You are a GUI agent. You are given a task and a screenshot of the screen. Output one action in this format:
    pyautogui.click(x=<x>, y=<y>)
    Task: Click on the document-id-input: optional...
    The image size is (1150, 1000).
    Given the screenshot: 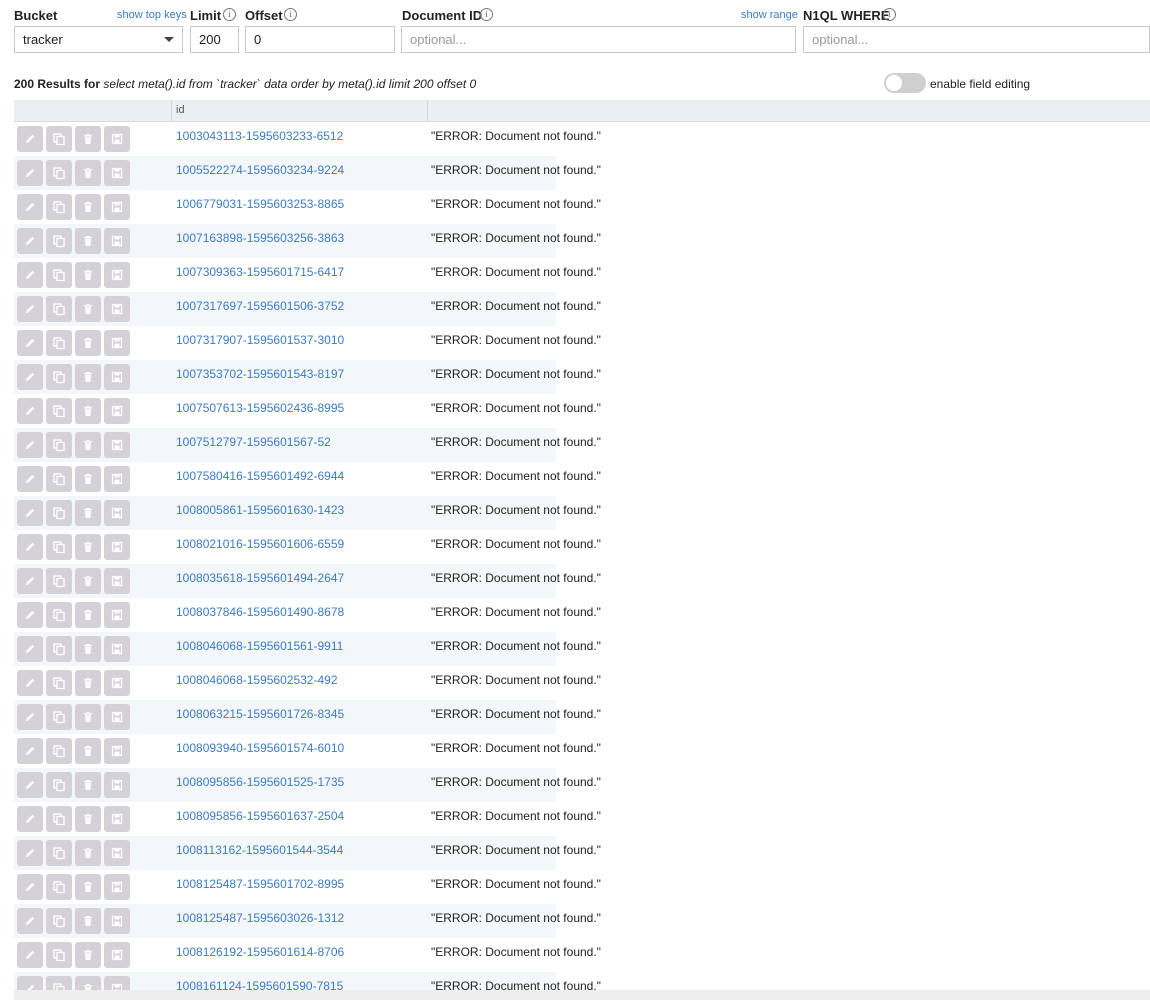 What is the action you would take?
    pyautogui.click(x=598, y=39)
    